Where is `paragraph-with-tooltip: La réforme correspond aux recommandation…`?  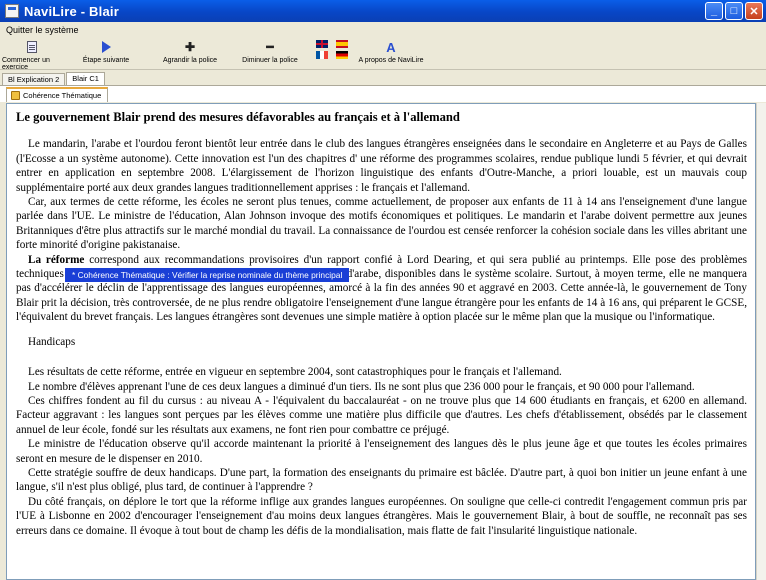
paragraph-with-tooltip: La réforme correspond aux recommandation… is located at coordinates (381, 289).